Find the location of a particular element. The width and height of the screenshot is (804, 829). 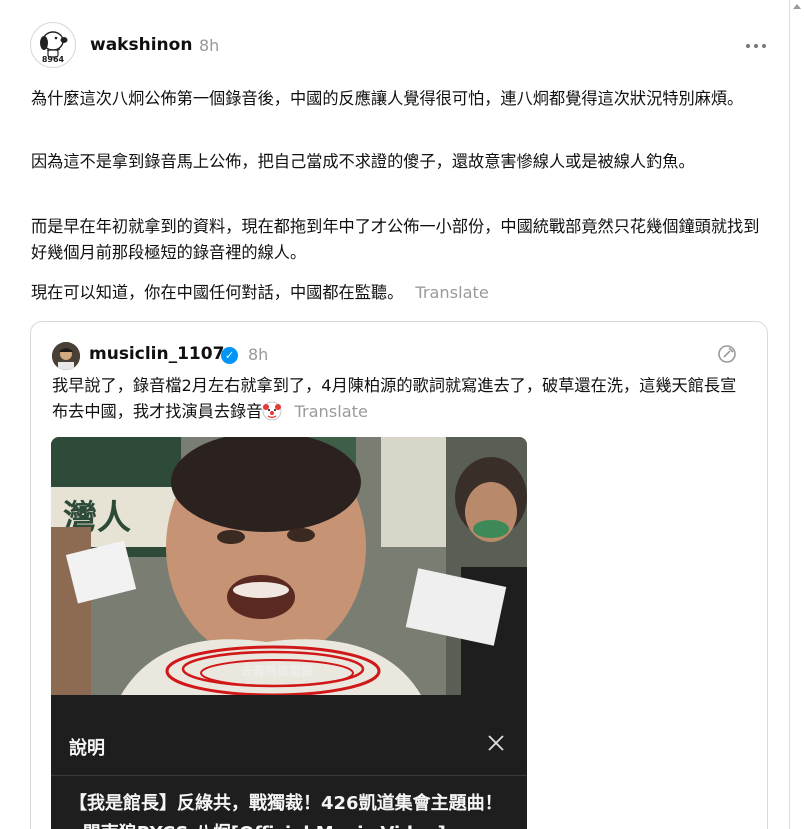

avatar: 8964 is located at coordinates (53, 45).